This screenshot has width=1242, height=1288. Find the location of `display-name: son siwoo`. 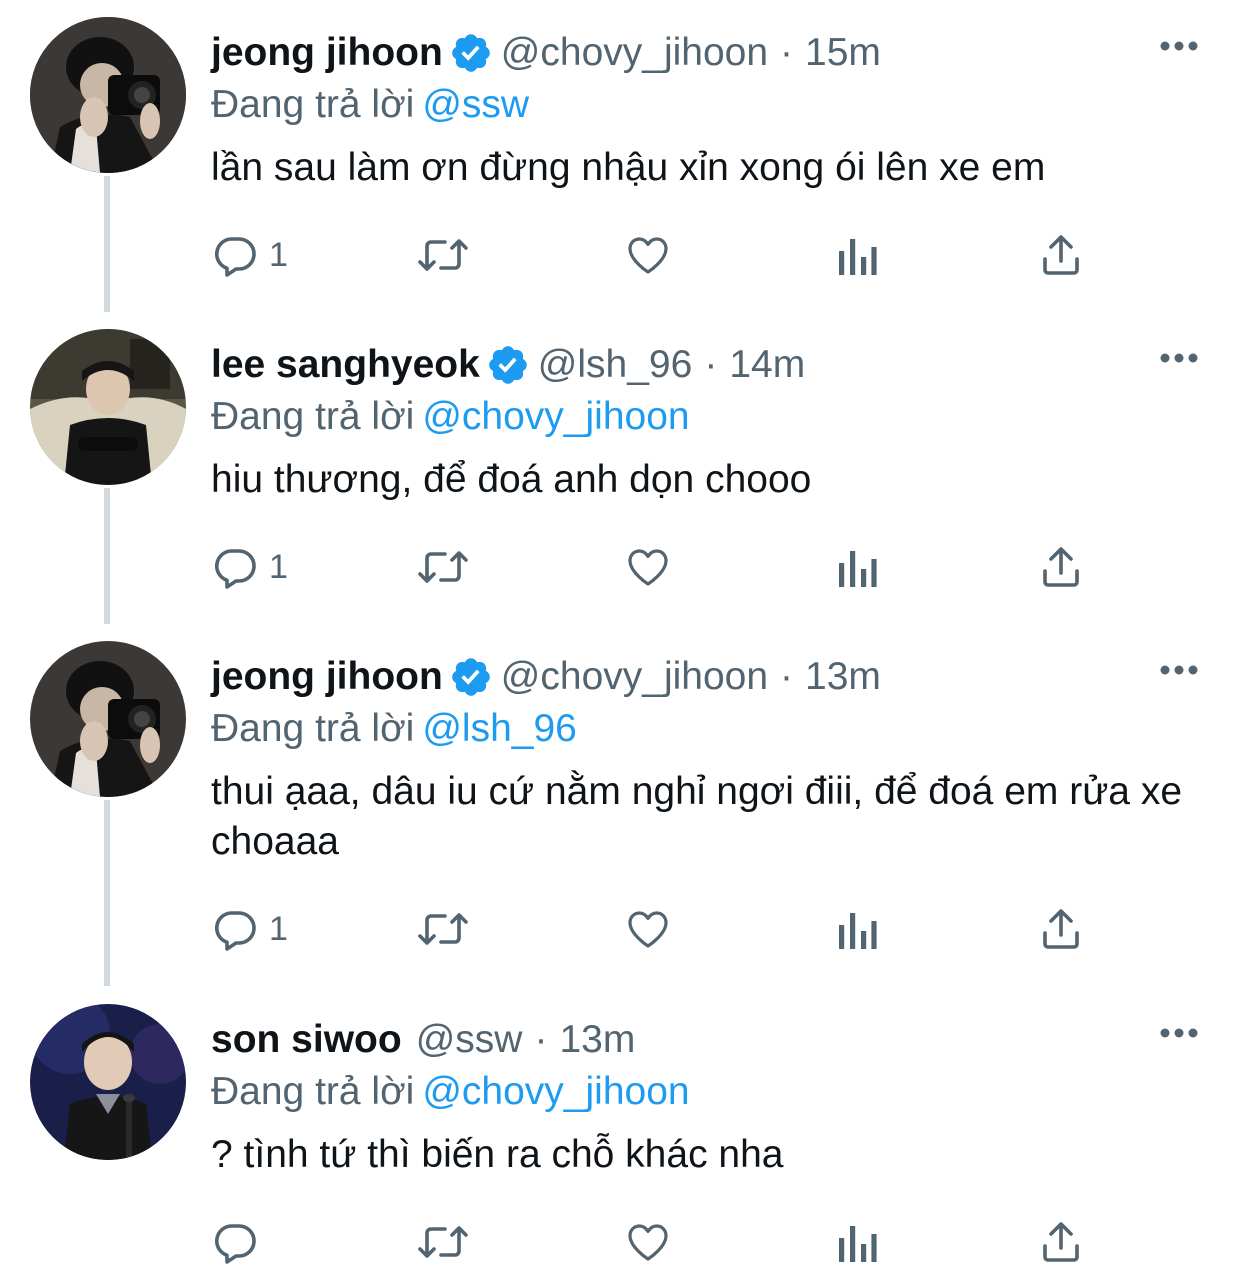

display-name: son siwoo is located at coordinates (306, 1040).